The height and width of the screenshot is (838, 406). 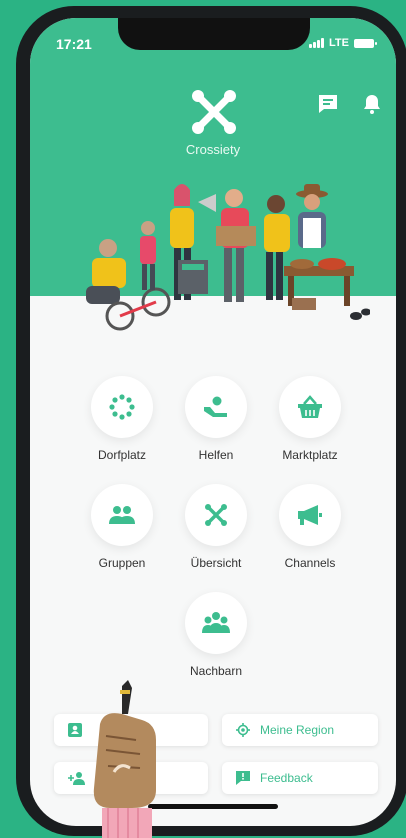 I want to click on menu-item-gruppen: Gruppen, so click(x=122, y=527).